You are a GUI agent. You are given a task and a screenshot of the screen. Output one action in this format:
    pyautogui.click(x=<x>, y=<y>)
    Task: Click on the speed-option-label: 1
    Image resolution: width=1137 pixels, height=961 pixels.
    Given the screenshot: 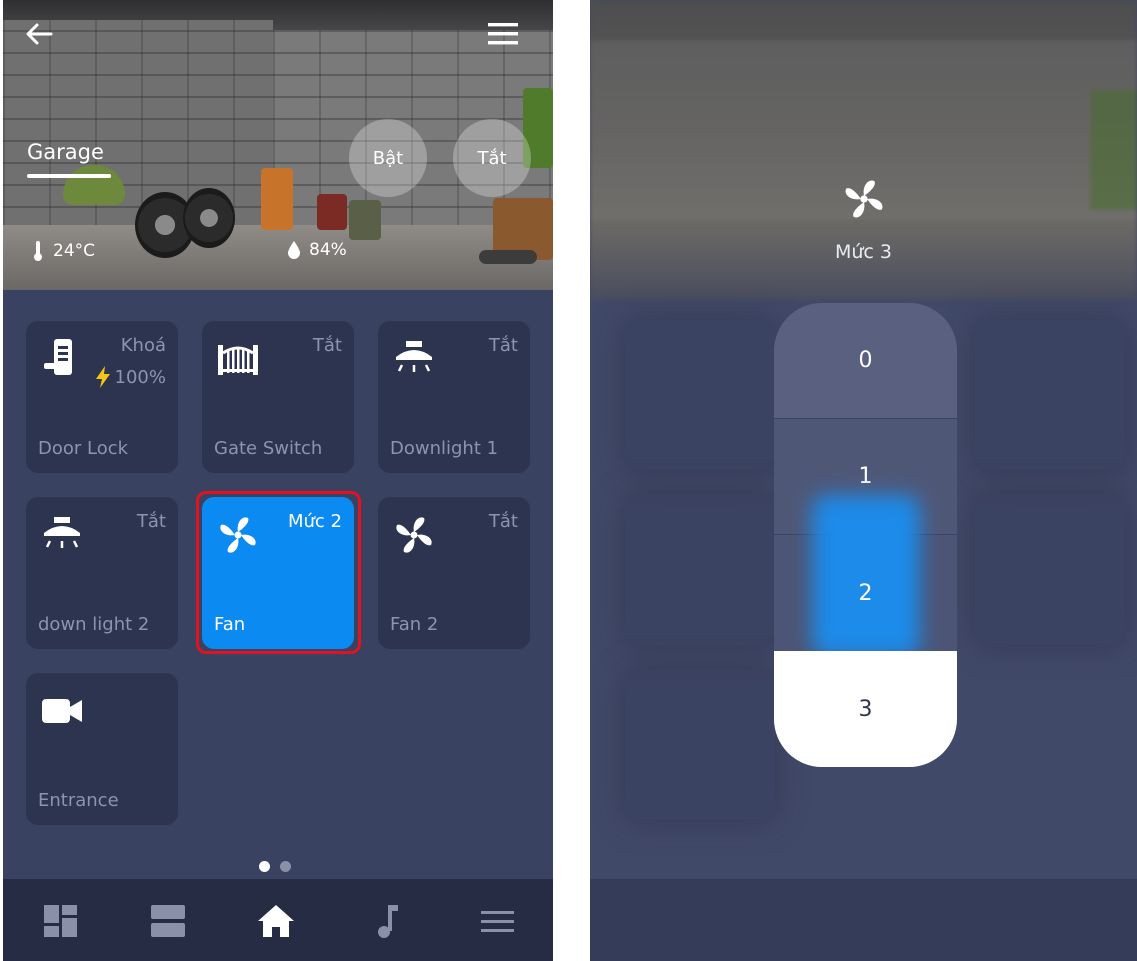 What is the action you would take?
    pyautogui.click(x=865, y=476)
    